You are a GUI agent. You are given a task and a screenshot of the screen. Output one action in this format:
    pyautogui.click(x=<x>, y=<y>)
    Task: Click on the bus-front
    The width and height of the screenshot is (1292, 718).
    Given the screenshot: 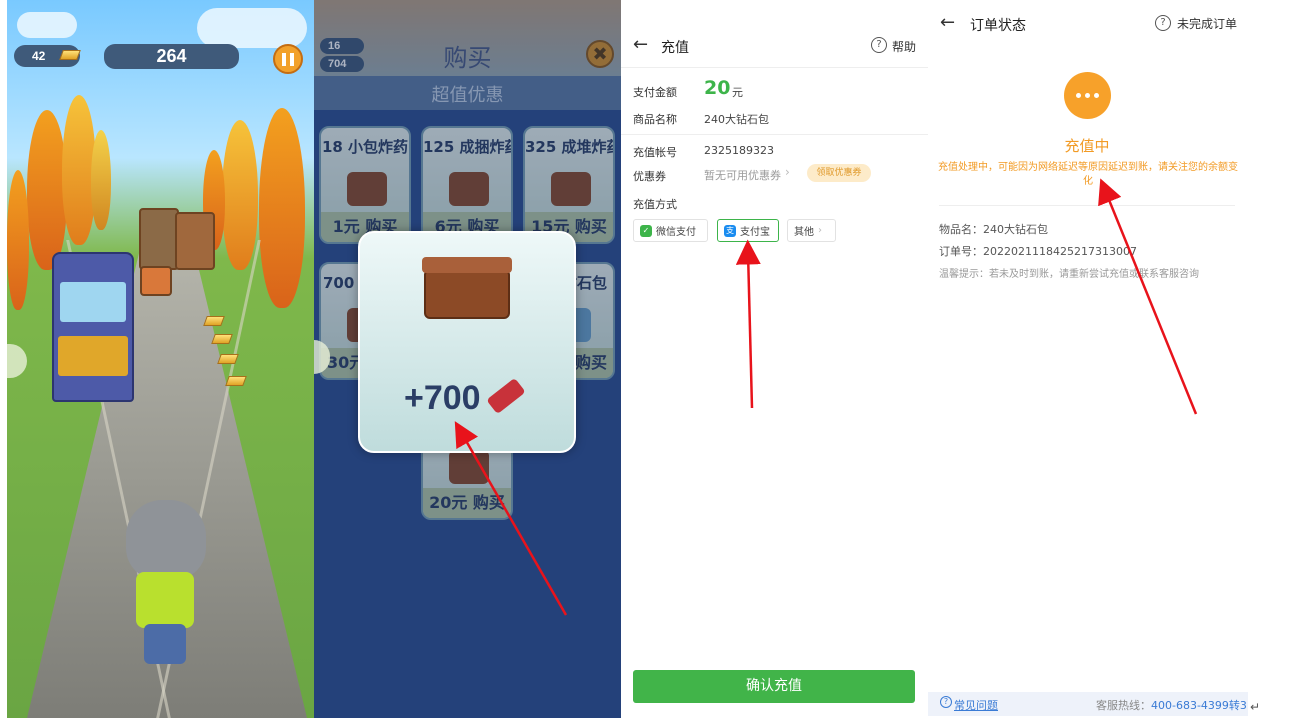 What is the action you would take?
    pyautogui.click(x=93, y=356)
    